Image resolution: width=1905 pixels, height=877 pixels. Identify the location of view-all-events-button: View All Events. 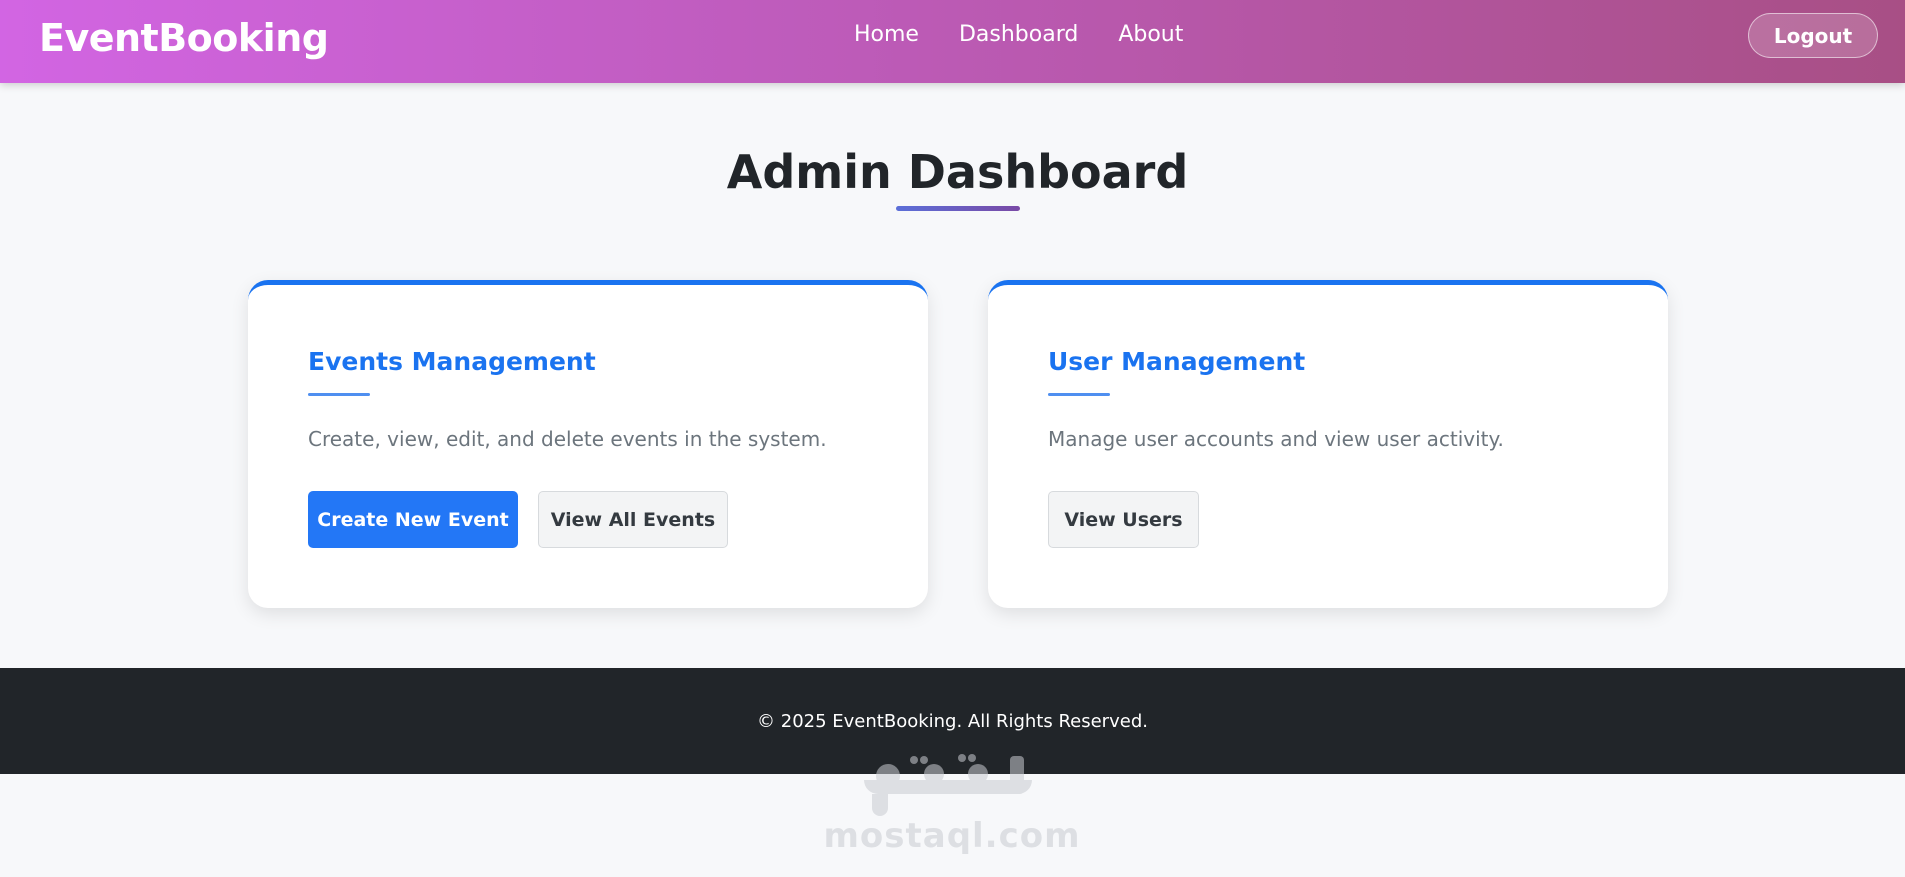
(633, 519).